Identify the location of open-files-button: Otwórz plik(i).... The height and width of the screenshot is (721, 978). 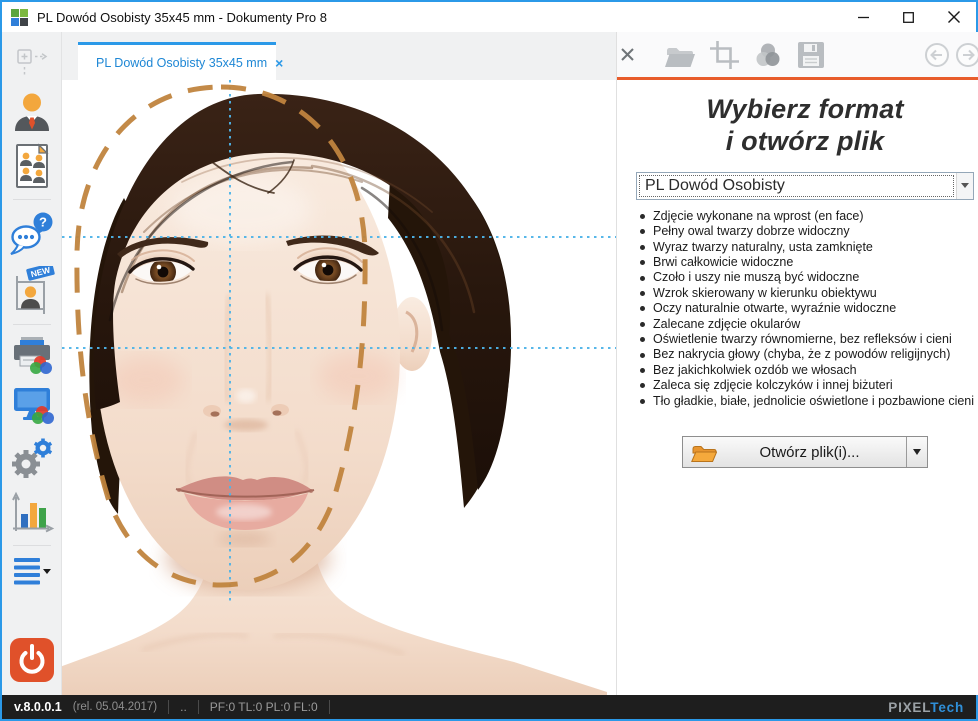
(805, 452).